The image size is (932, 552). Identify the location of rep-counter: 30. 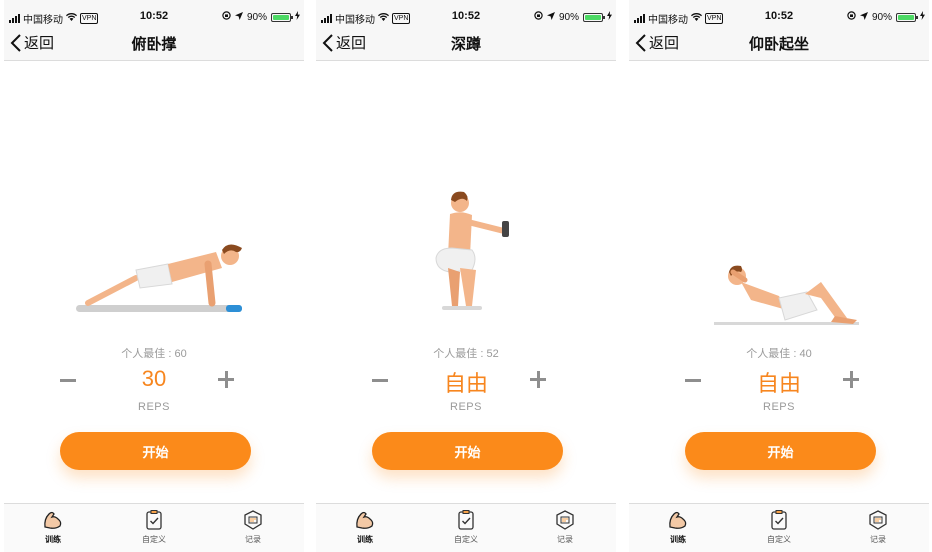
(154, 380).